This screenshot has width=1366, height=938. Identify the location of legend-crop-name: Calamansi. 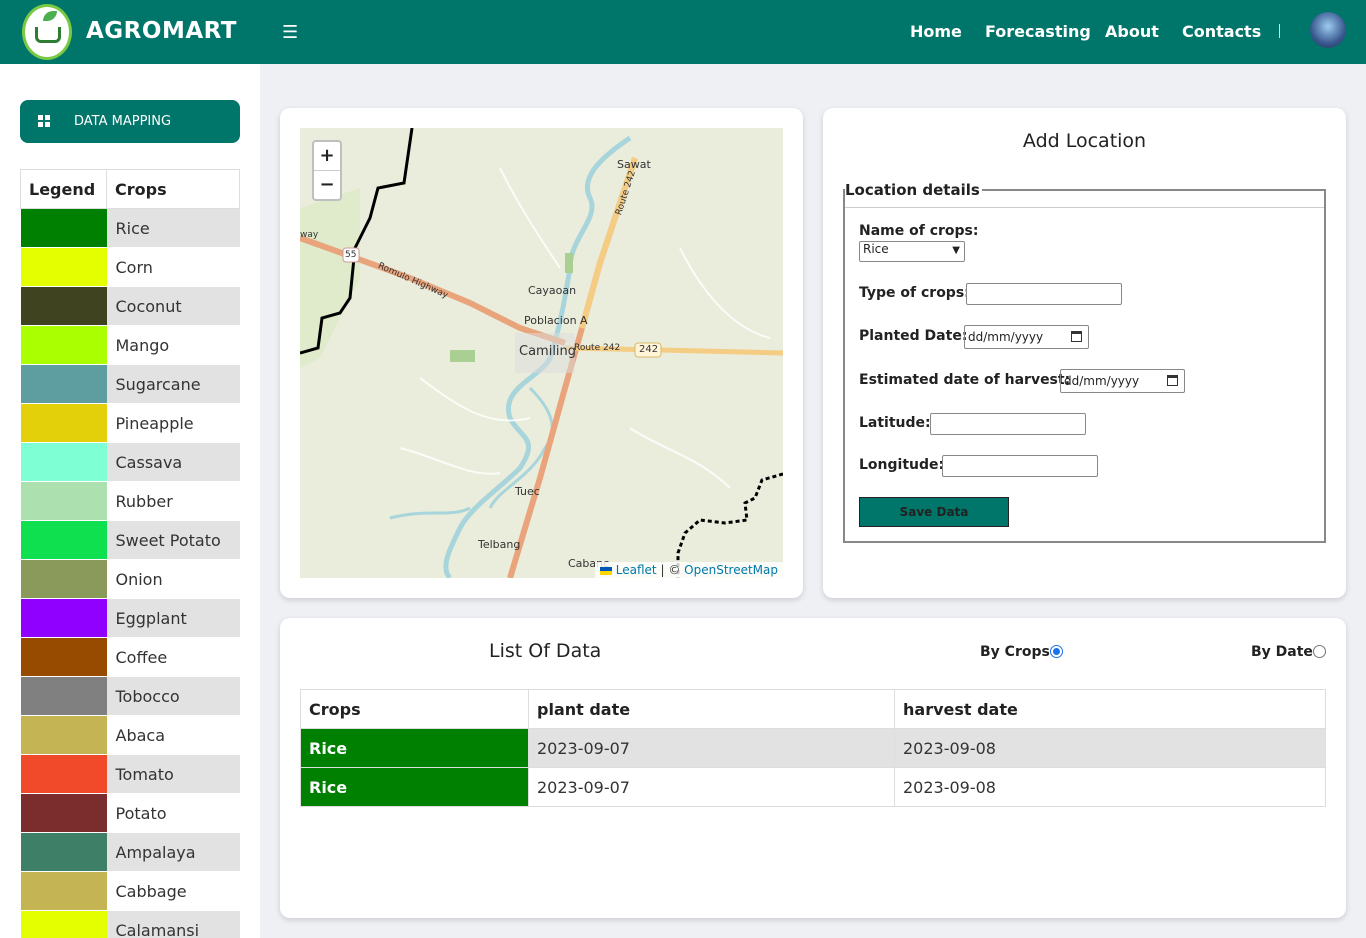
(173, 924).